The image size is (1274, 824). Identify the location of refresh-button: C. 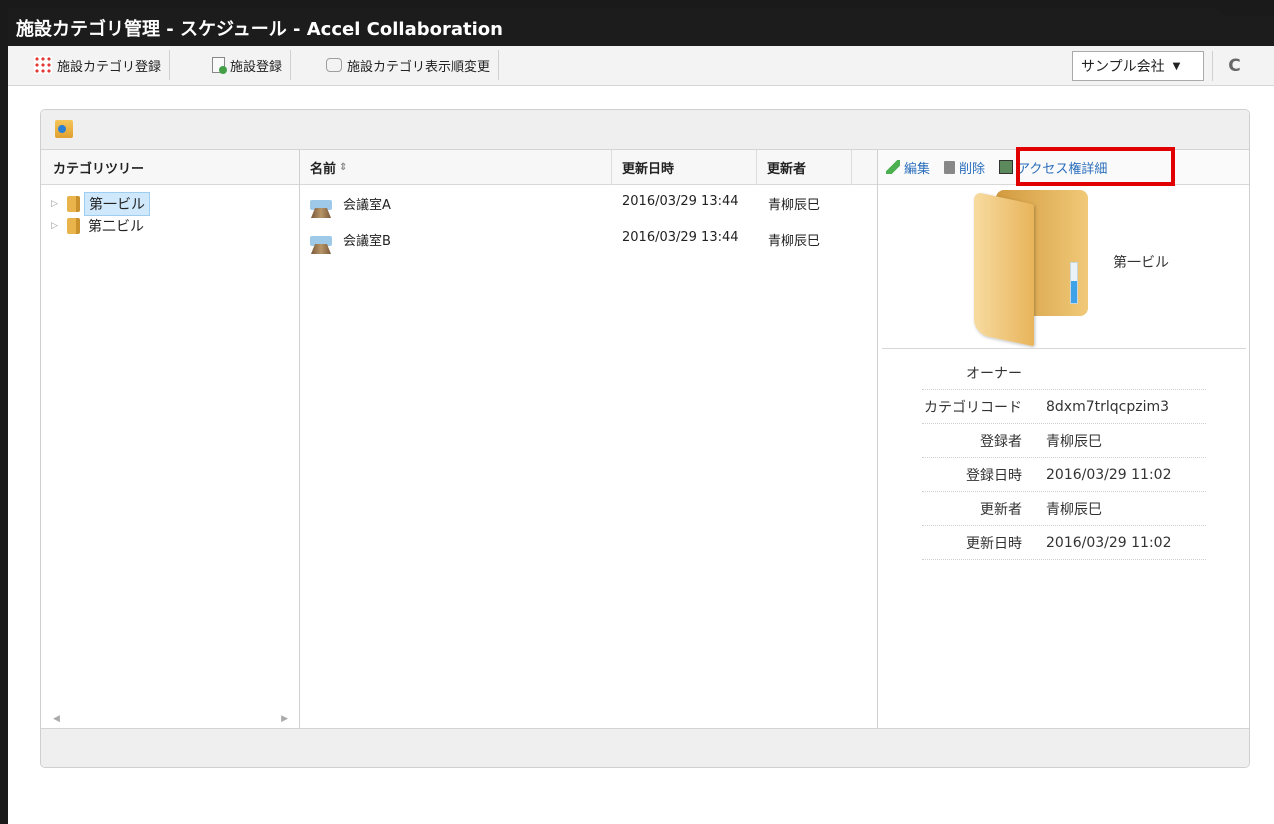
(1234, 66).